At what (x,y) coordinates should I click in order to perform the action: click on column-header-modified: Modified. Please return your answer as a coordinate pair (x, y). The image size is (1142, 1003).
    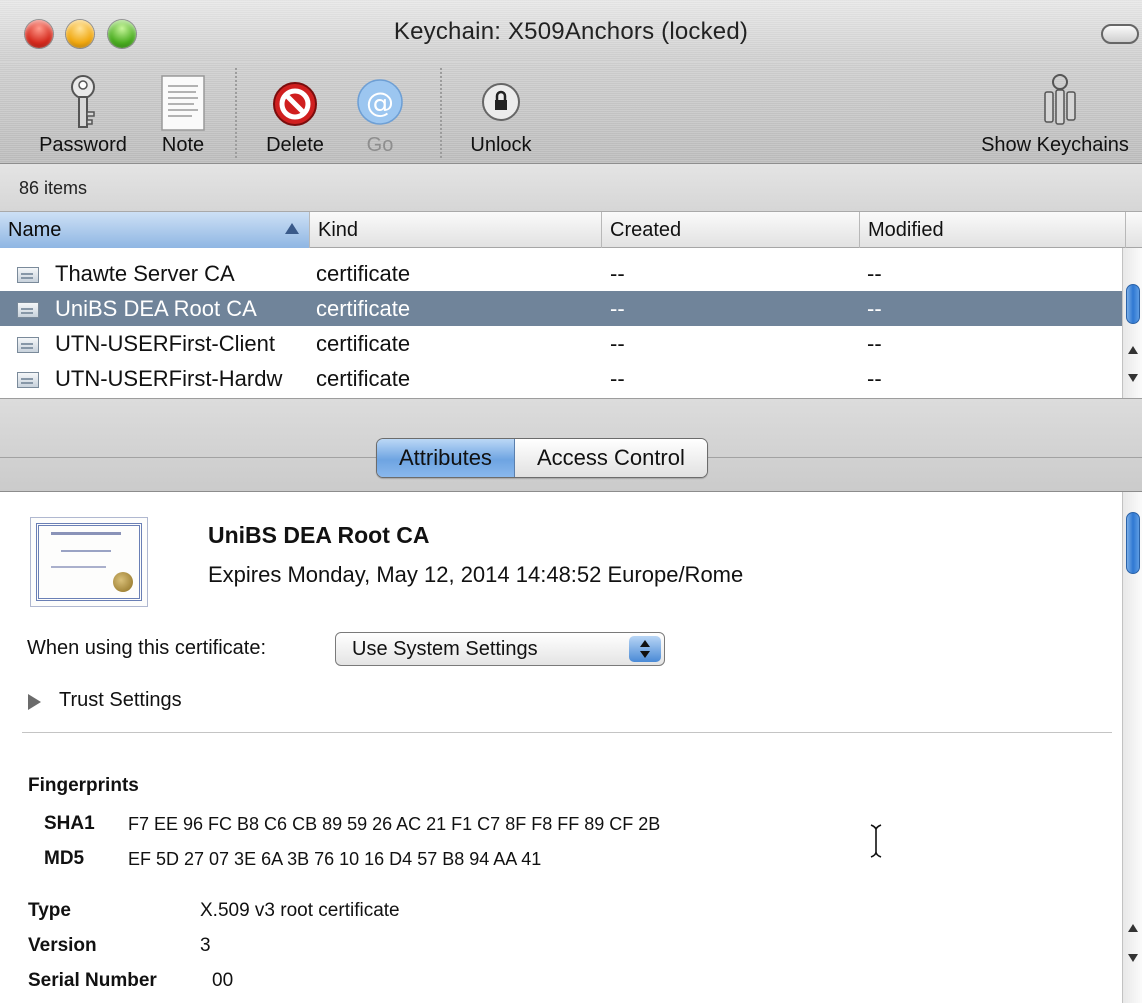
    Looking at the image, I should click on (993, 230).